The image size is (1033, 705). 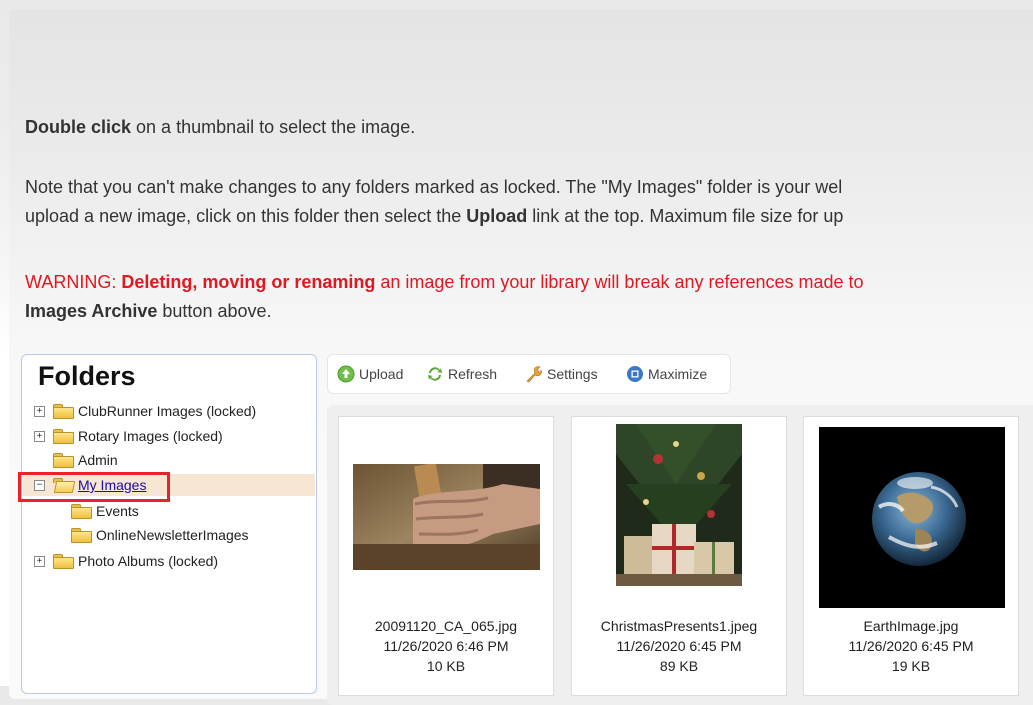 I want to click on maximize-button: Maximize, so click(x=666, y=374).